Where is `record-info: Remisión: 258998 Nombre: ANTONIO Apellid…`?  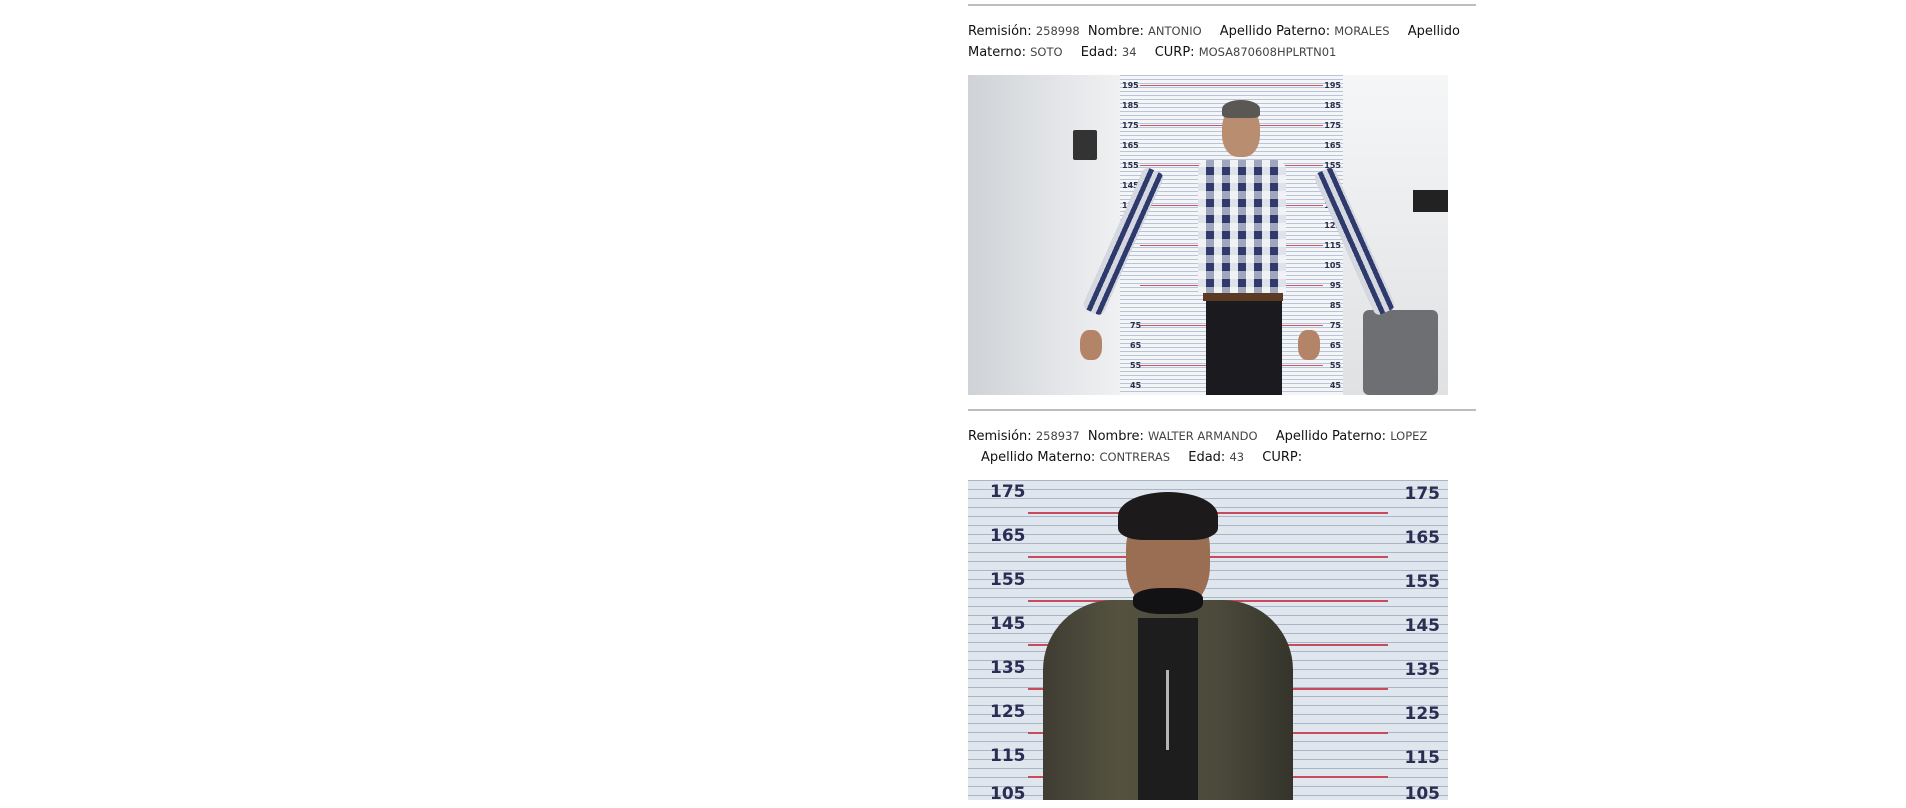
record-info: Remisión: 258998 Nombre: ANTONIO Apellid… is located at coordinates (1218, 34).